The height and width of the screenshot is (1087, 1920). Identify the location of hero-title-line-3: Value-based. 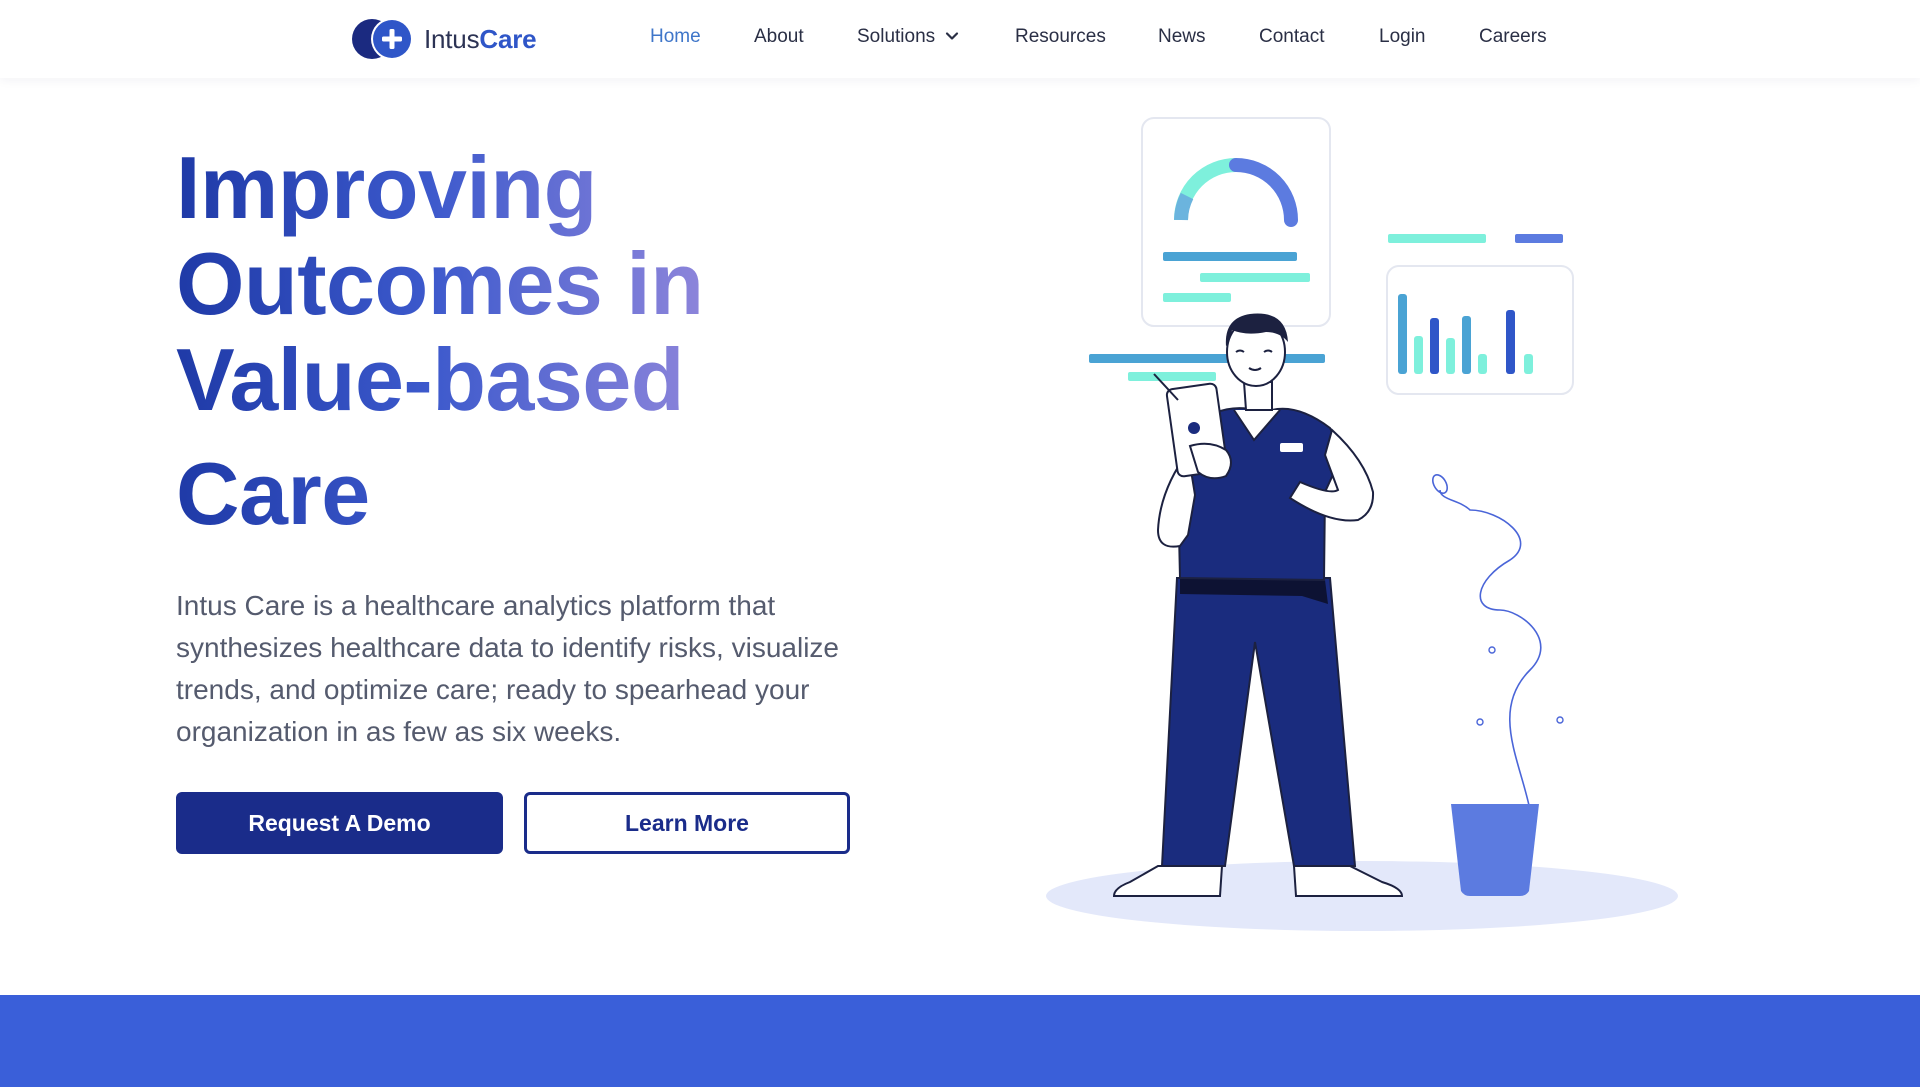
(430, 379).